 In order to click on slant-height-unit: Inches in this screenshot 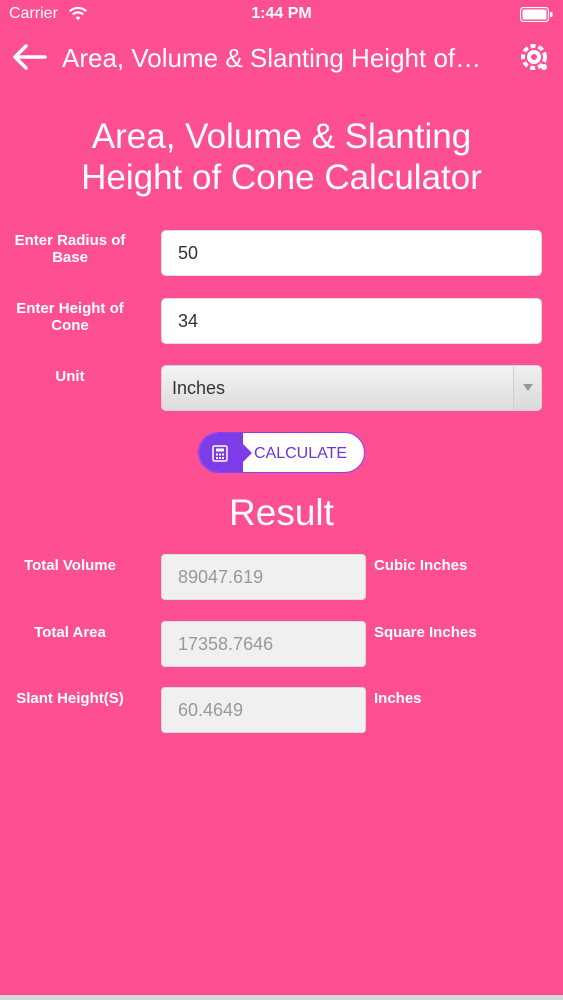, I will do `click(398, 698)`.